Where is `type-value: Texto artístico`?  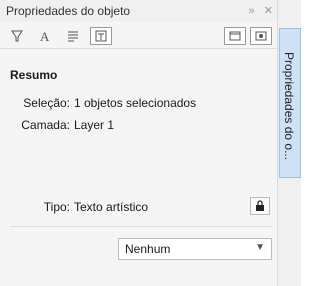 type-value: Texto artístico is located at coordinates (111, 207).